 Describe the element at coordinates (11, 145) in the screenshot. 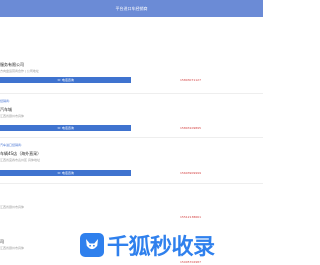

I see `dealer-tag: 汽车进口经销商:` at that location.